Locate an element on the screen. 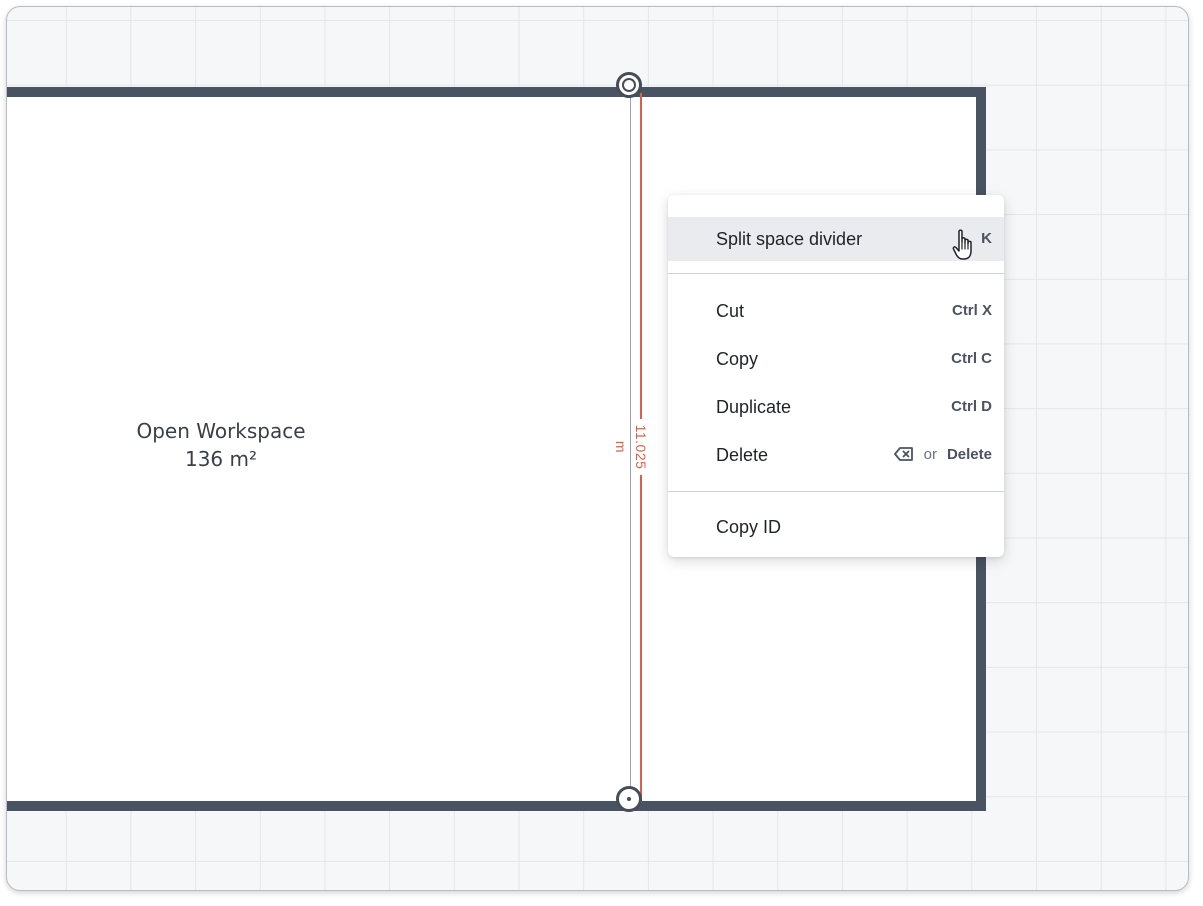 This screenshot has width=1203, height=906. menu-item-label: Copy is located at coordinates (737, 359).